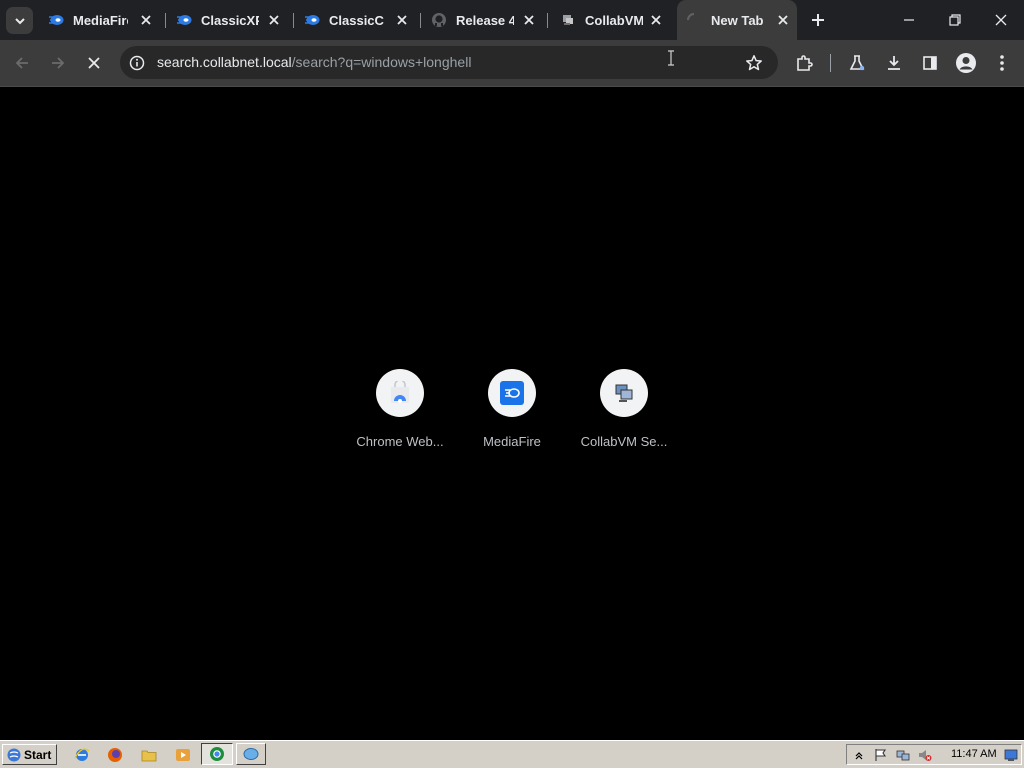  Describe the element at coordinates (439, 20) in the screenshot. I see `github-icon` at that location.